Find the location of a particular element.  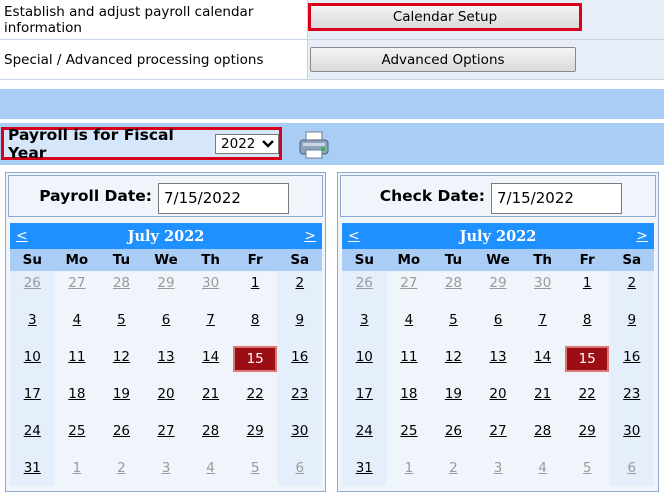

calendar-setup-button: Calendar Setup is located at coordinates (445, 17).